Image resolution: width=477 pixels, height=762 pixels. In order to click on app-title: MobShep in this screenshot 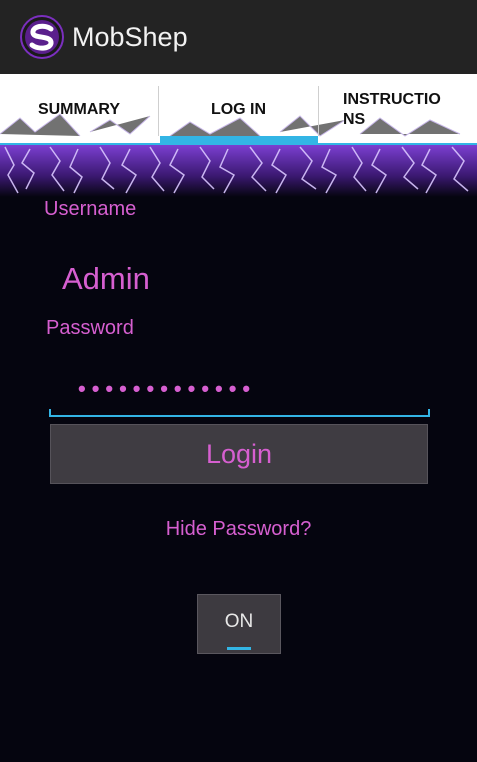, I will do `click(130, 37)`.